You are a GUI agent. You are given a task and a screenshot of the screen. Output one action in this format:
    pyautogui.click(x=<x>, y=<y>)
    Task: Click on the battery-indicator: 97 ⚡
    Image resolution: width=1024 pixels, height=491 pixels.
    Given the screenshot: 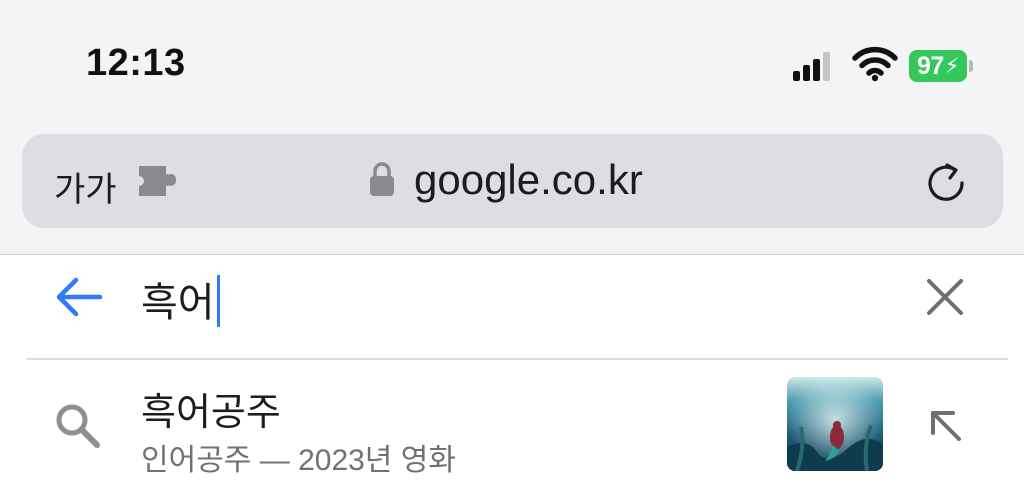 What is the action you would take?
    pyautogui.click(x=941, y=66)
    